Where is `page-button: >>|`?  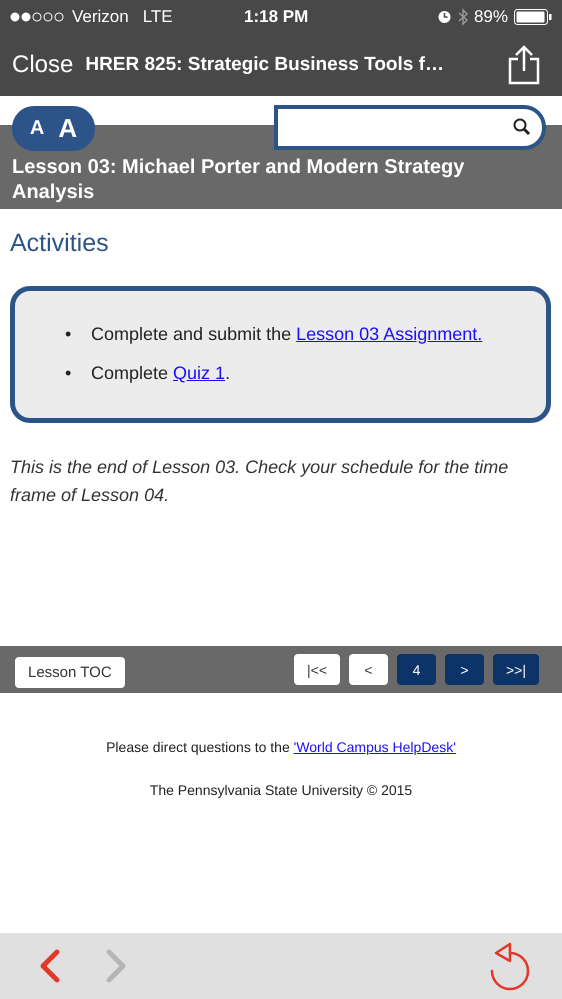
page-button: >>| is located at coordinates (516, 669).